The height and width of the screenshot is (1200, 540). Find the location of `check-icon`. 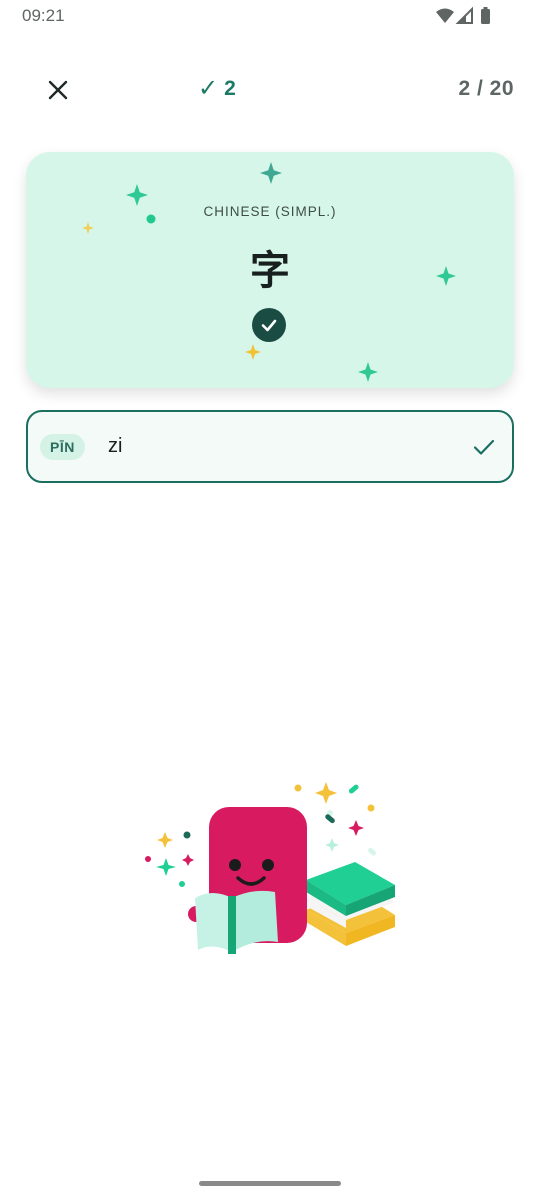

check-icon is located at coordinates (484, 447).